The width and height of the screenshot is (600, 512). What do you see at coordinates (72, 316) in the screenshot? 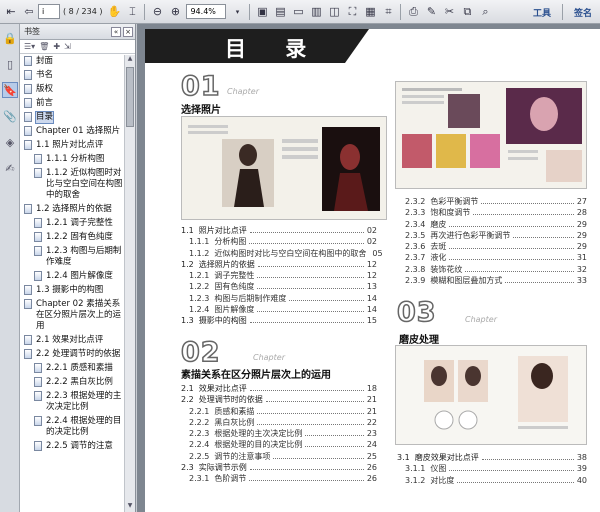
I see `bookmark-item: Chapter 02 素描关系在区分照片层次上的运用` at bounding box center [72, 316].